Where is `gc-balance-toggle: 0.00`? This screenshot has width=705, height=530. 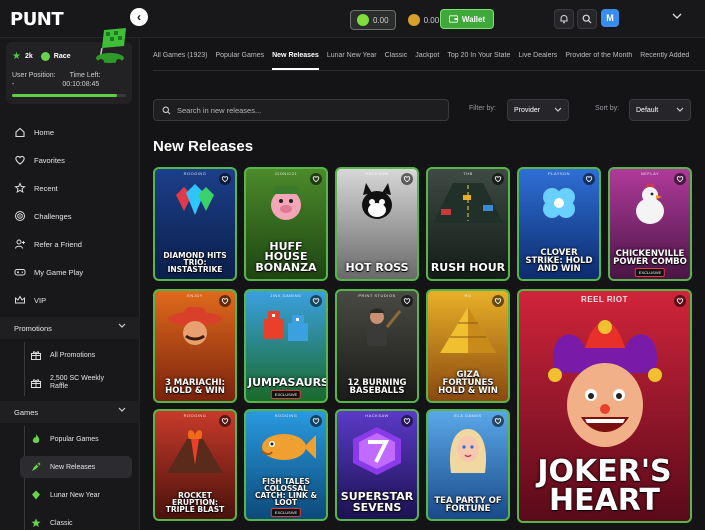 gc-balance-toggle: 0.00 is located at coordinates (424, 20).